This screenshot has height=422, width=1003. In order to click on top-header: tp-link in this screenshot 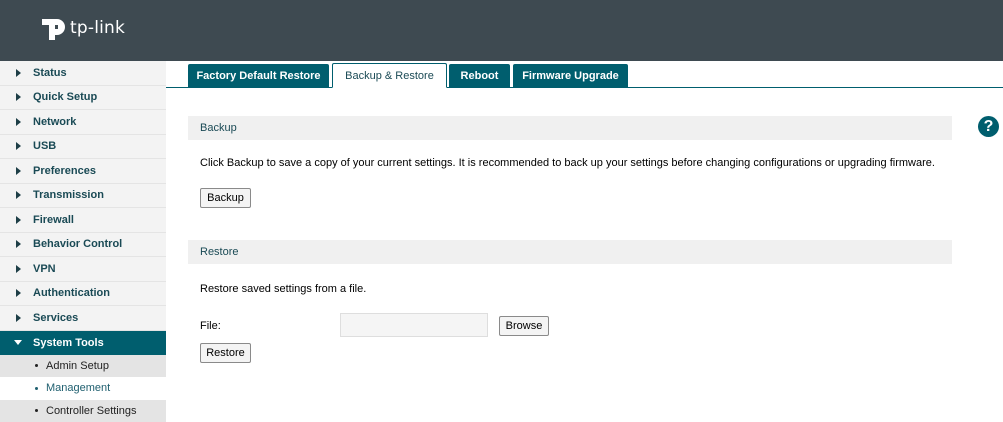, I will do `click(501, 30)`.